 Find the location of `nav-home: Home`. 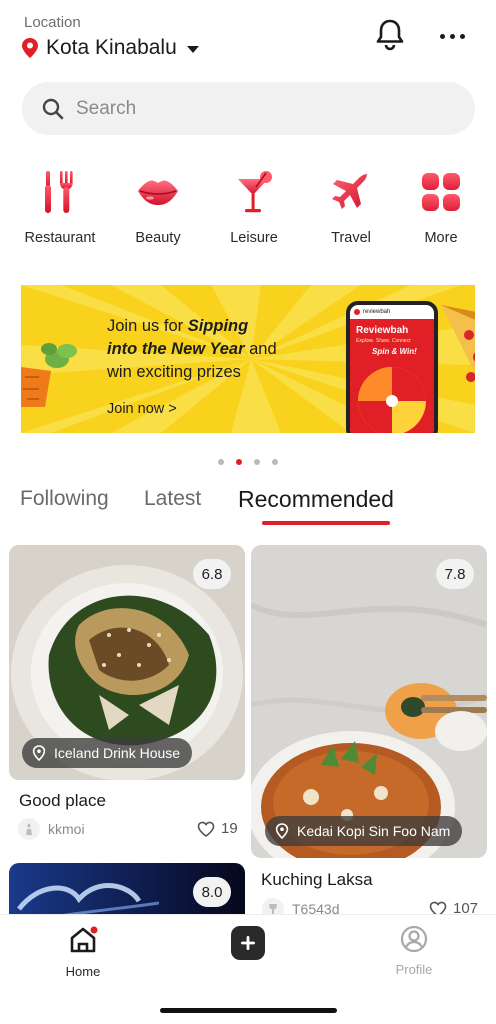

nav-home: Home is located at coordinates (83, 952).